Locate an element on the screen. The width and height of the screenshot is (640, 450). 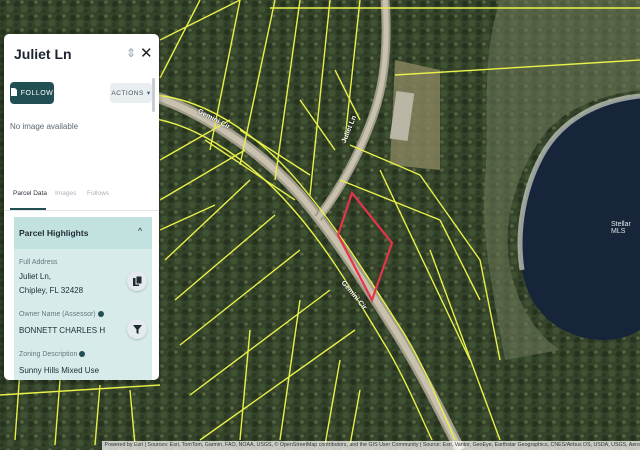
section-header: Parcel Highlights ^ is located at coordinates (83, 233).